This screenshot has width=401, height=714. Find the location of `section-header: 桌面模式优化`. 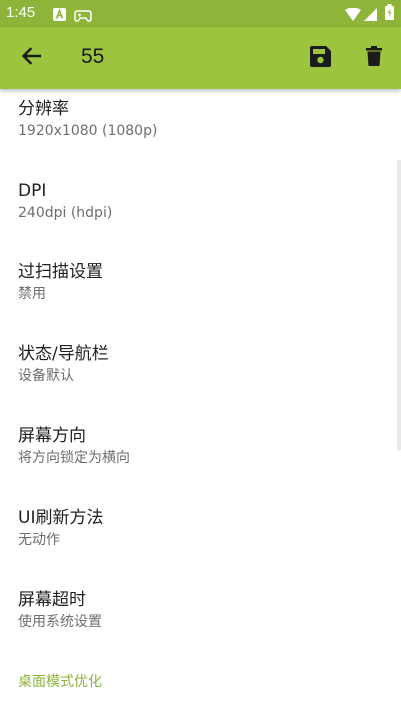

section-header: 桌面模式优化 is located at coordinates (60, 682).